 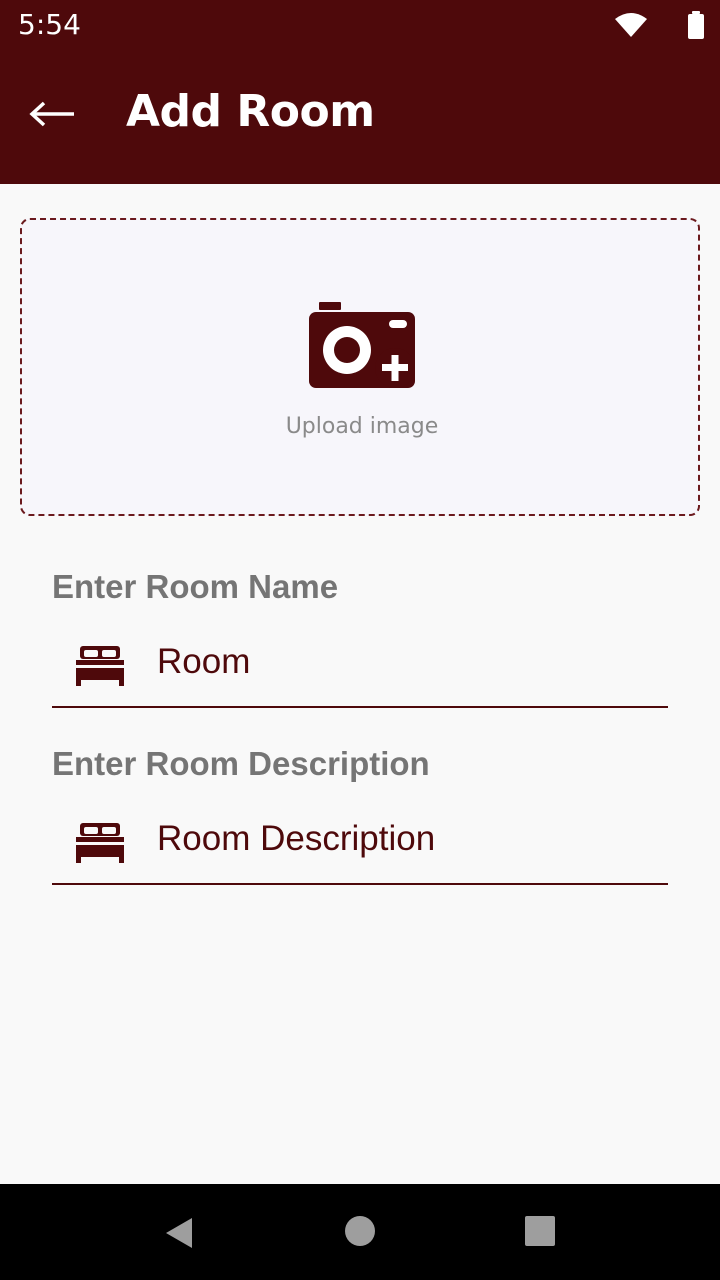 What do you see at coordinates (250, 111) in the screenshot?
I see `page-title: Add Room` at bounding box center [250, 111].